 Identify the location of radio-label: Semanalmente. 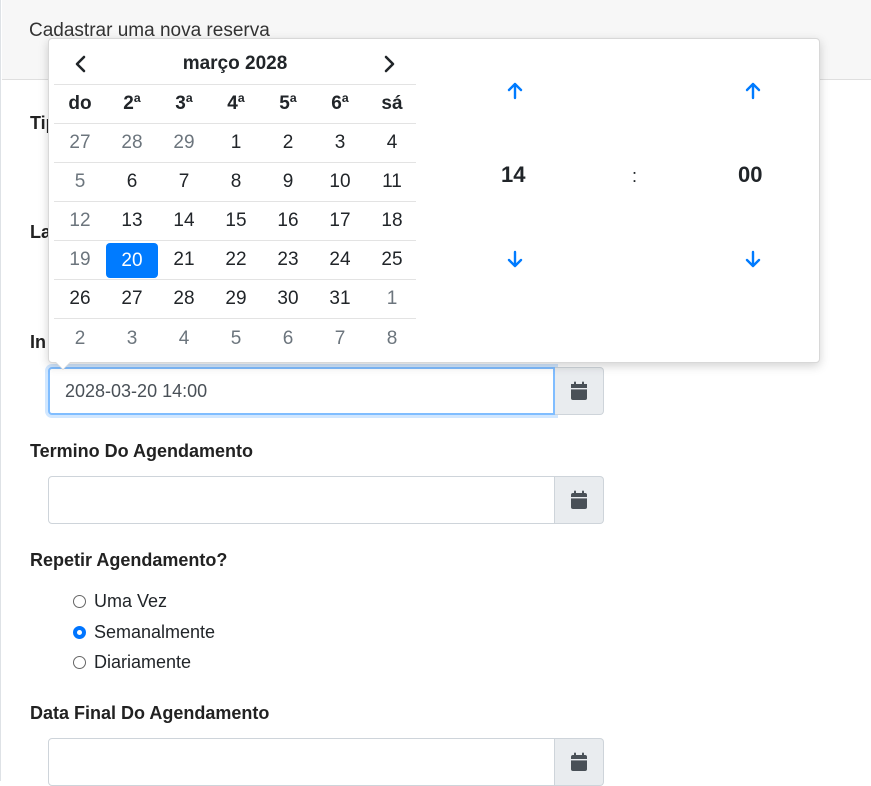
(155, 632).